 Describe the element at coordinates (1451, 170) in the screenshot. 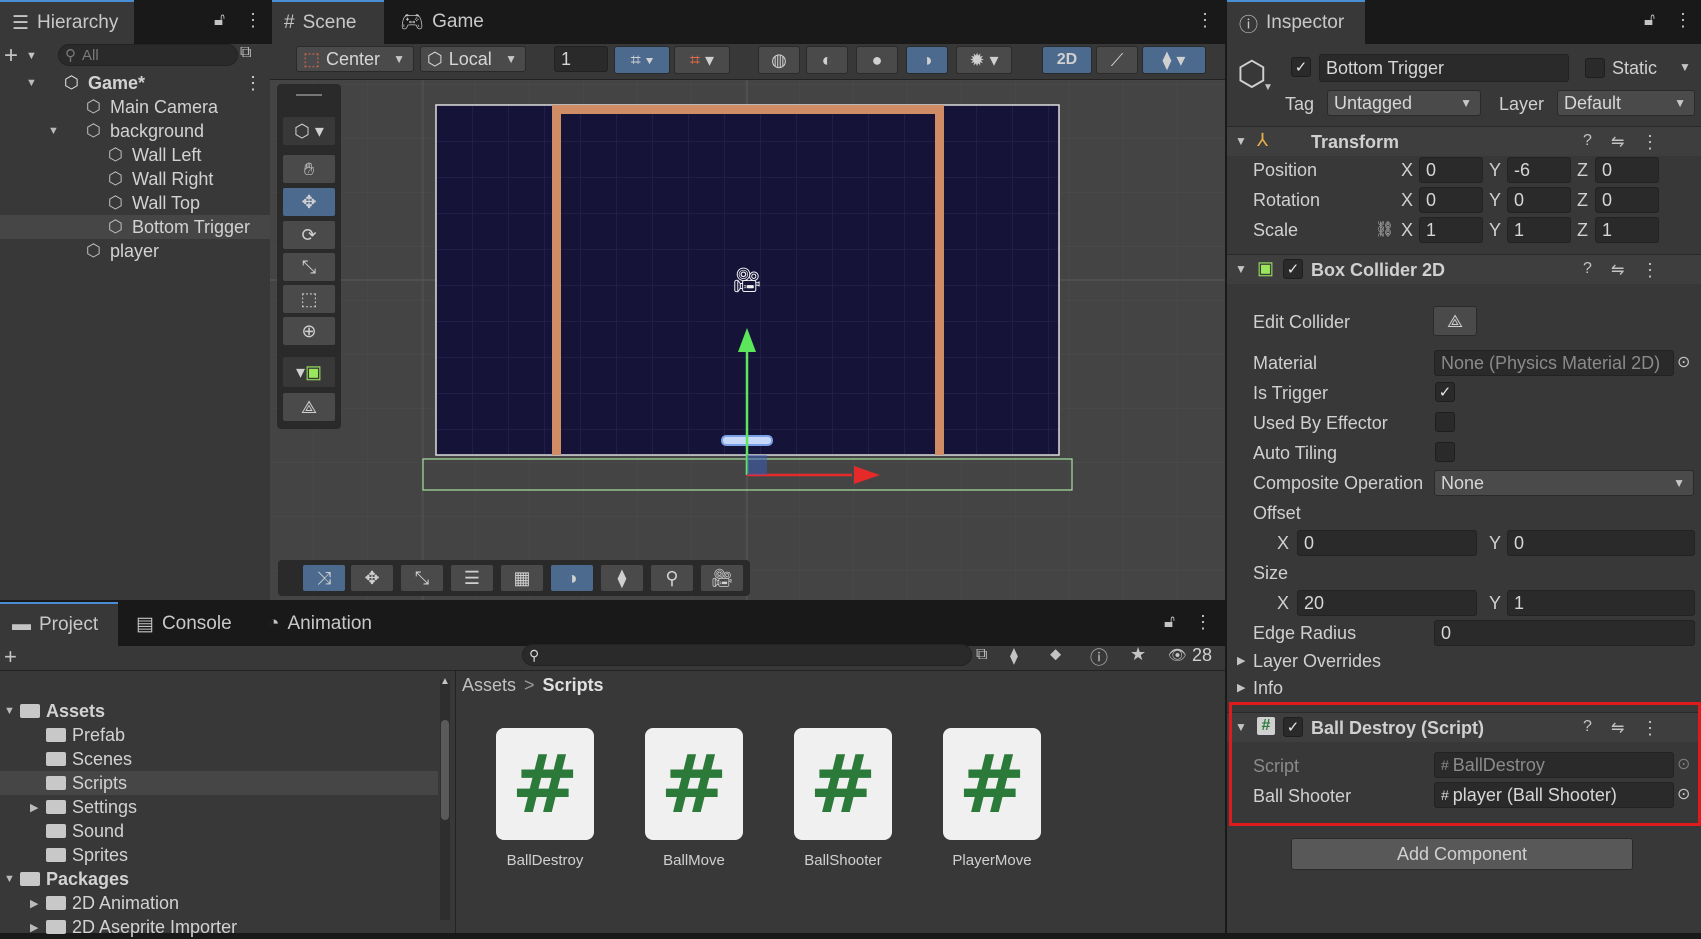

I see `position-x-input: 0` at that location.